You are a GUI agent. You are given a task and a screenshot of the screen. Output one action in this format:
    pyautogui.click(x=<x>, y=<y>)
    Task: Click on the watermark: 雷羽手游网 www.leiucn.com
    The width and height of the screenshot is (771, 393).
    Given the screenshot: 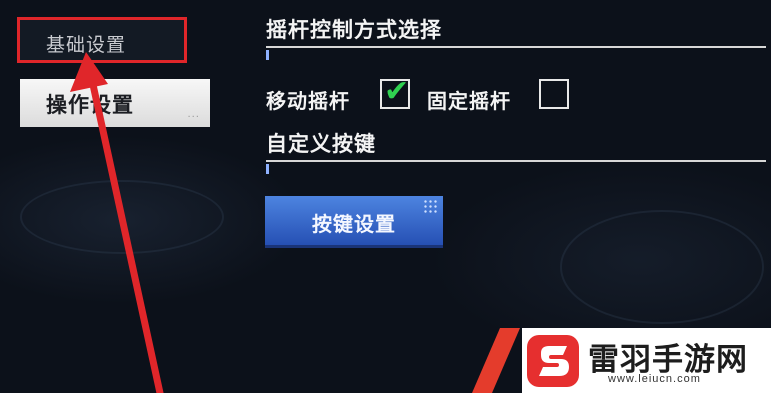 What is the action you would take?
    pyautogui.click(x=621, y=357)
    